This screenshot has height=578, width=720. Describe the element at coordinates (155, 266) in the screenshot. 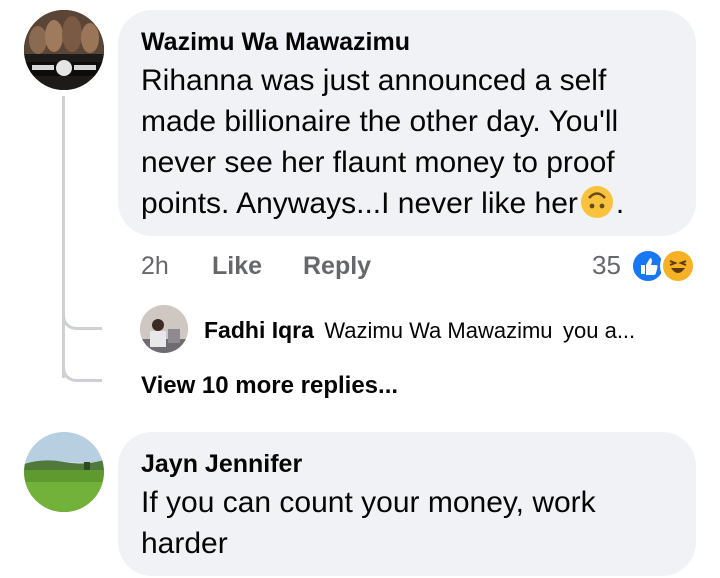

I see `comment-time: 2h` at that location.